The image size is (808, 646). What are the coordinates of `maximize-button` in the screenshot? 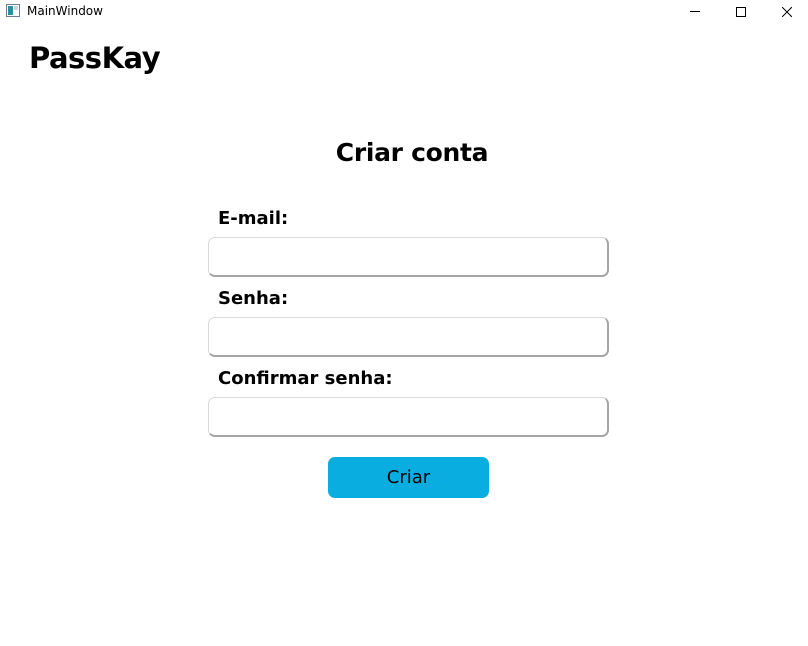 It's located at (741, 12).